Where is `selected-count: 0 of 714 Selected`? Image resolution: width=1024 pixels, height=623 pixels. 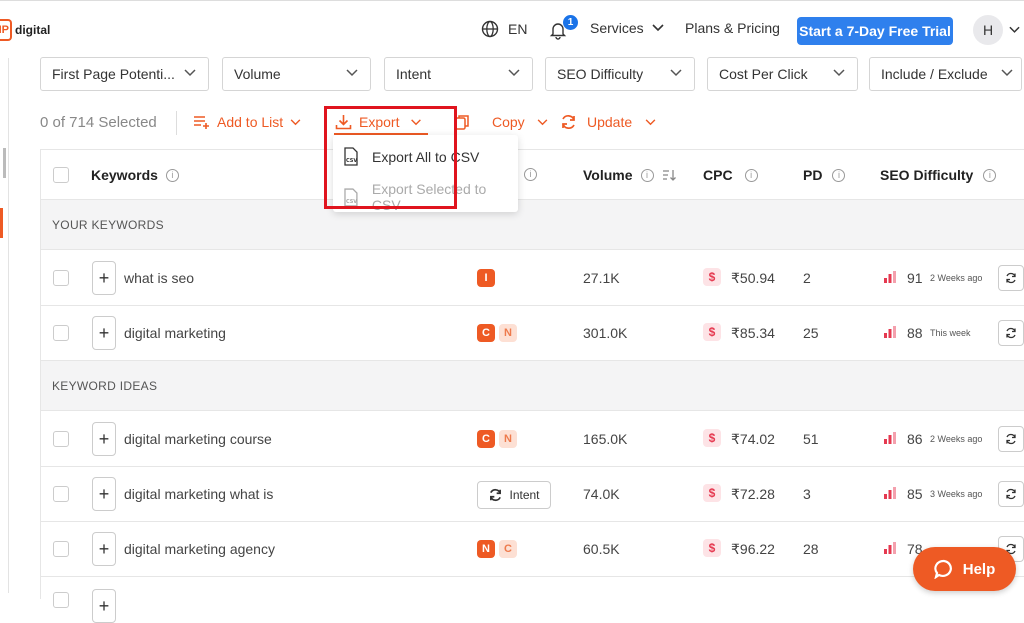 selected-count: 0 of 714 Selected is located at coordinates (98, 122).